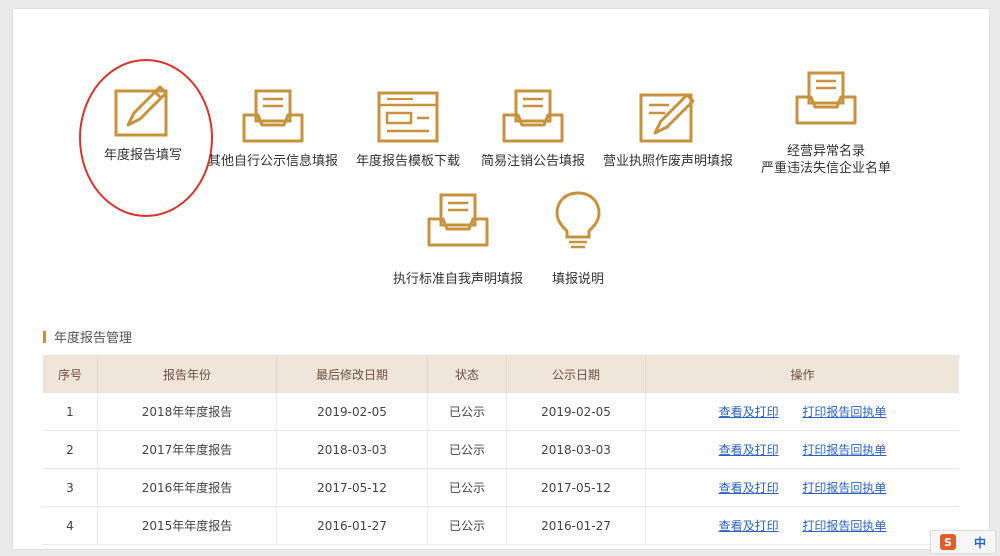  Describe the element at coordinates (532, 161) in the screenshot. I see `tile-label: 简易注销公告填报` at that location.